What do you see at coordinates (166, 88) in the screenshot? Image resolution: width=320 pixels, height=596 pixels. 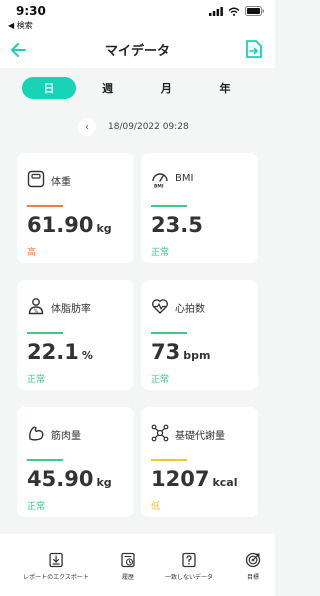 I see `tab-month: 月` at bounding box center [166, 88].